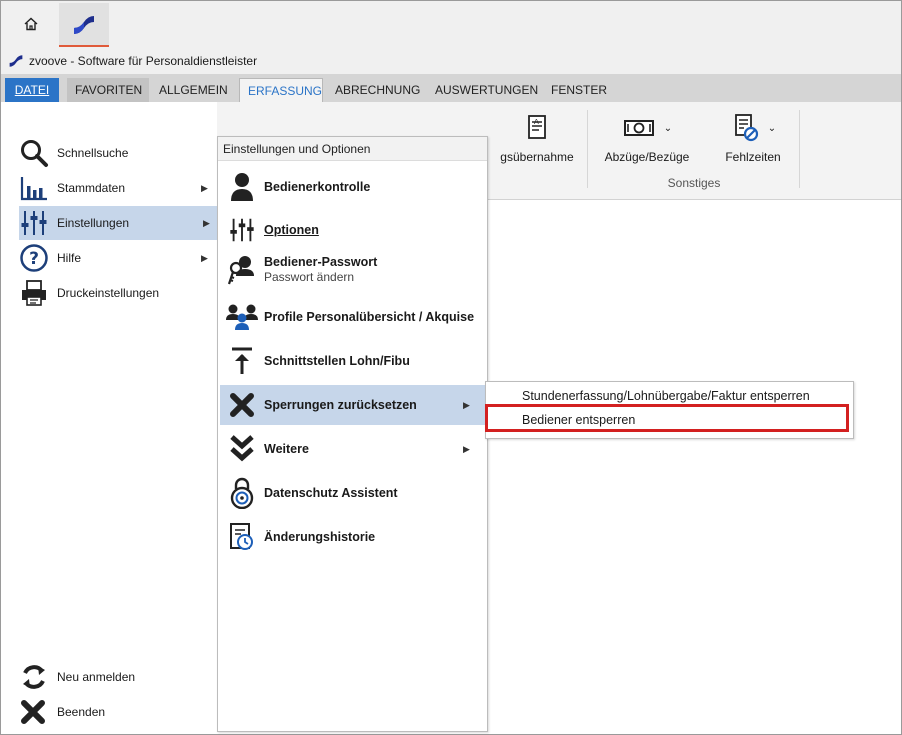  Describe the element at coordinates (242, 361) in the screenshot. I see `upload-arrow-icon` at that location.